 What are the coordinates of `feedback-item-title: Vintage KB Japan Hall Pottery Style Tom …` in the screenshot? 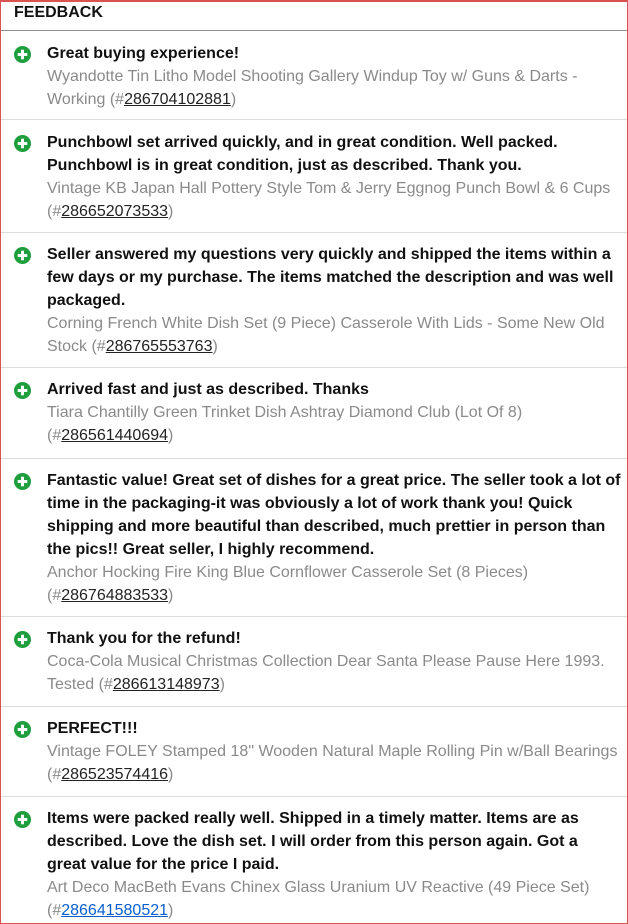 It's located at (329, 200).